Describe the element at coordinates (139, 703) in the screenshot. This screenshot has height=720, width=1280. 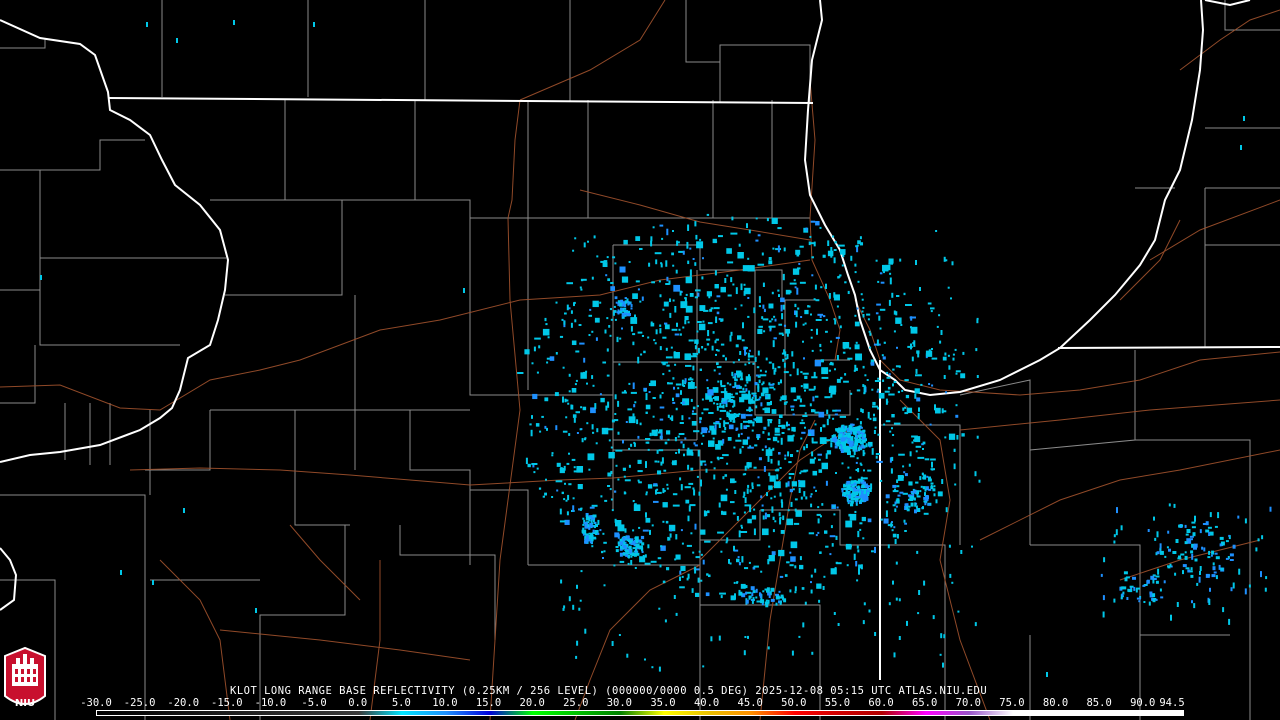
I see `colorbar-tick-label: -25.0` at that location.